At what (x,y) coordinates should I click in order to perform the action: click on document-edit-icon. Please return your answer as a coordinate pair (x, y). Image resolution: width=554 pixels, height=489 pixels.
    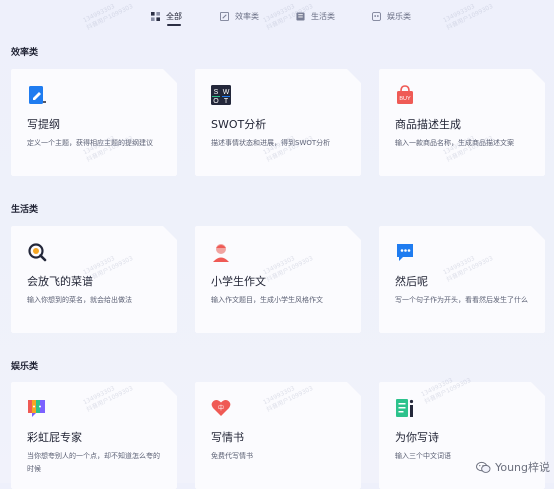
    Looking at the image, I should click on (37, 95).